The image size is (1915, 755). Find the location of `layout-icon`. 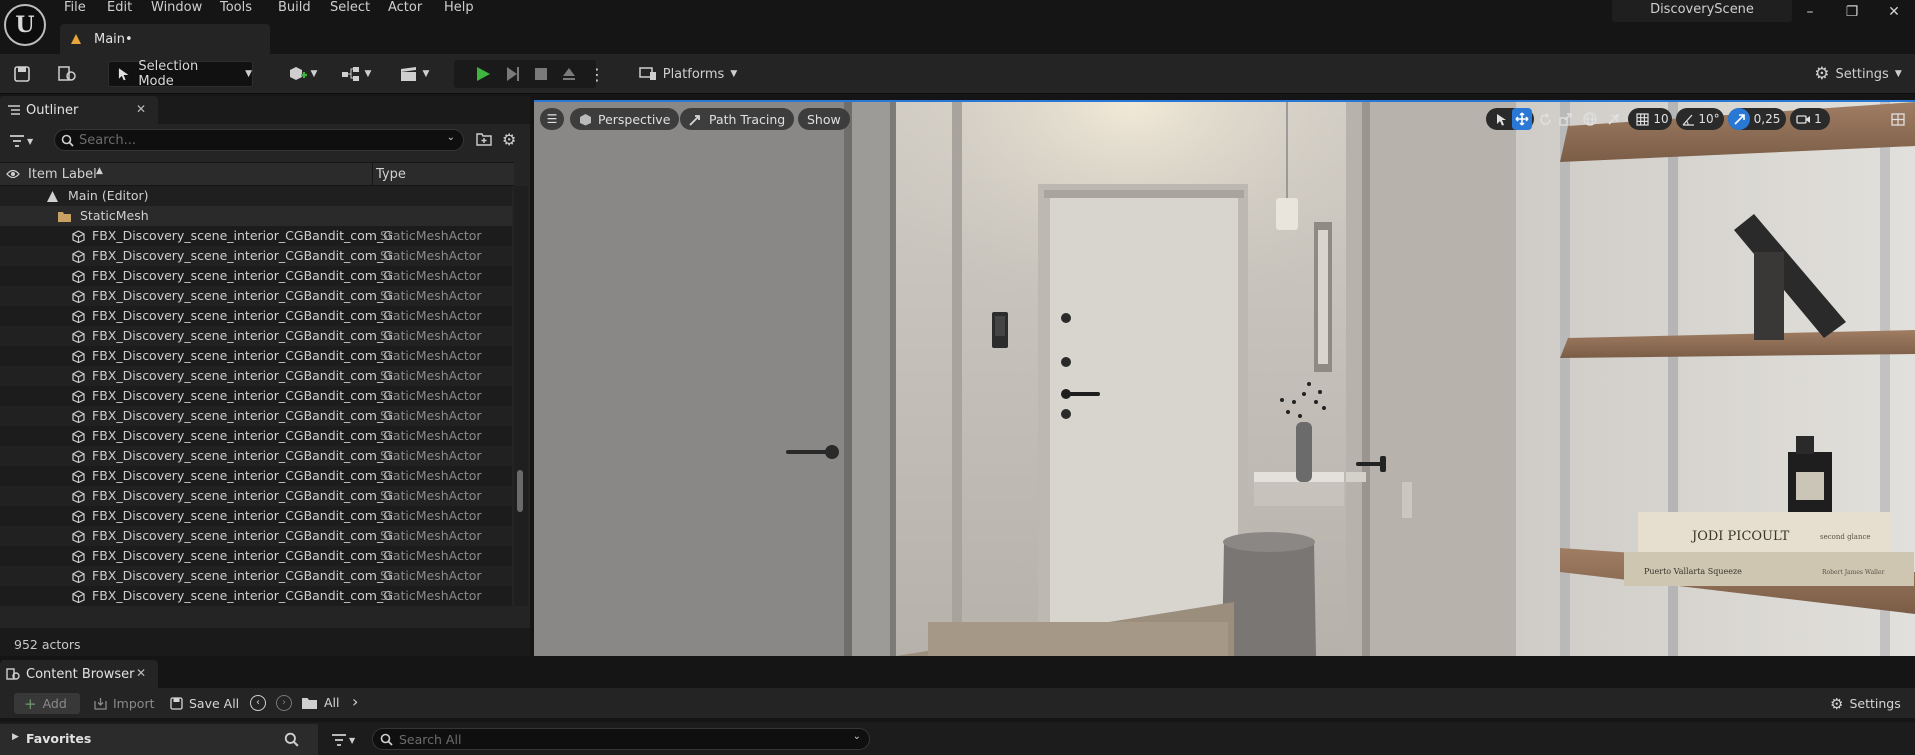

layout-icon is located at coordinates (1898, 119).